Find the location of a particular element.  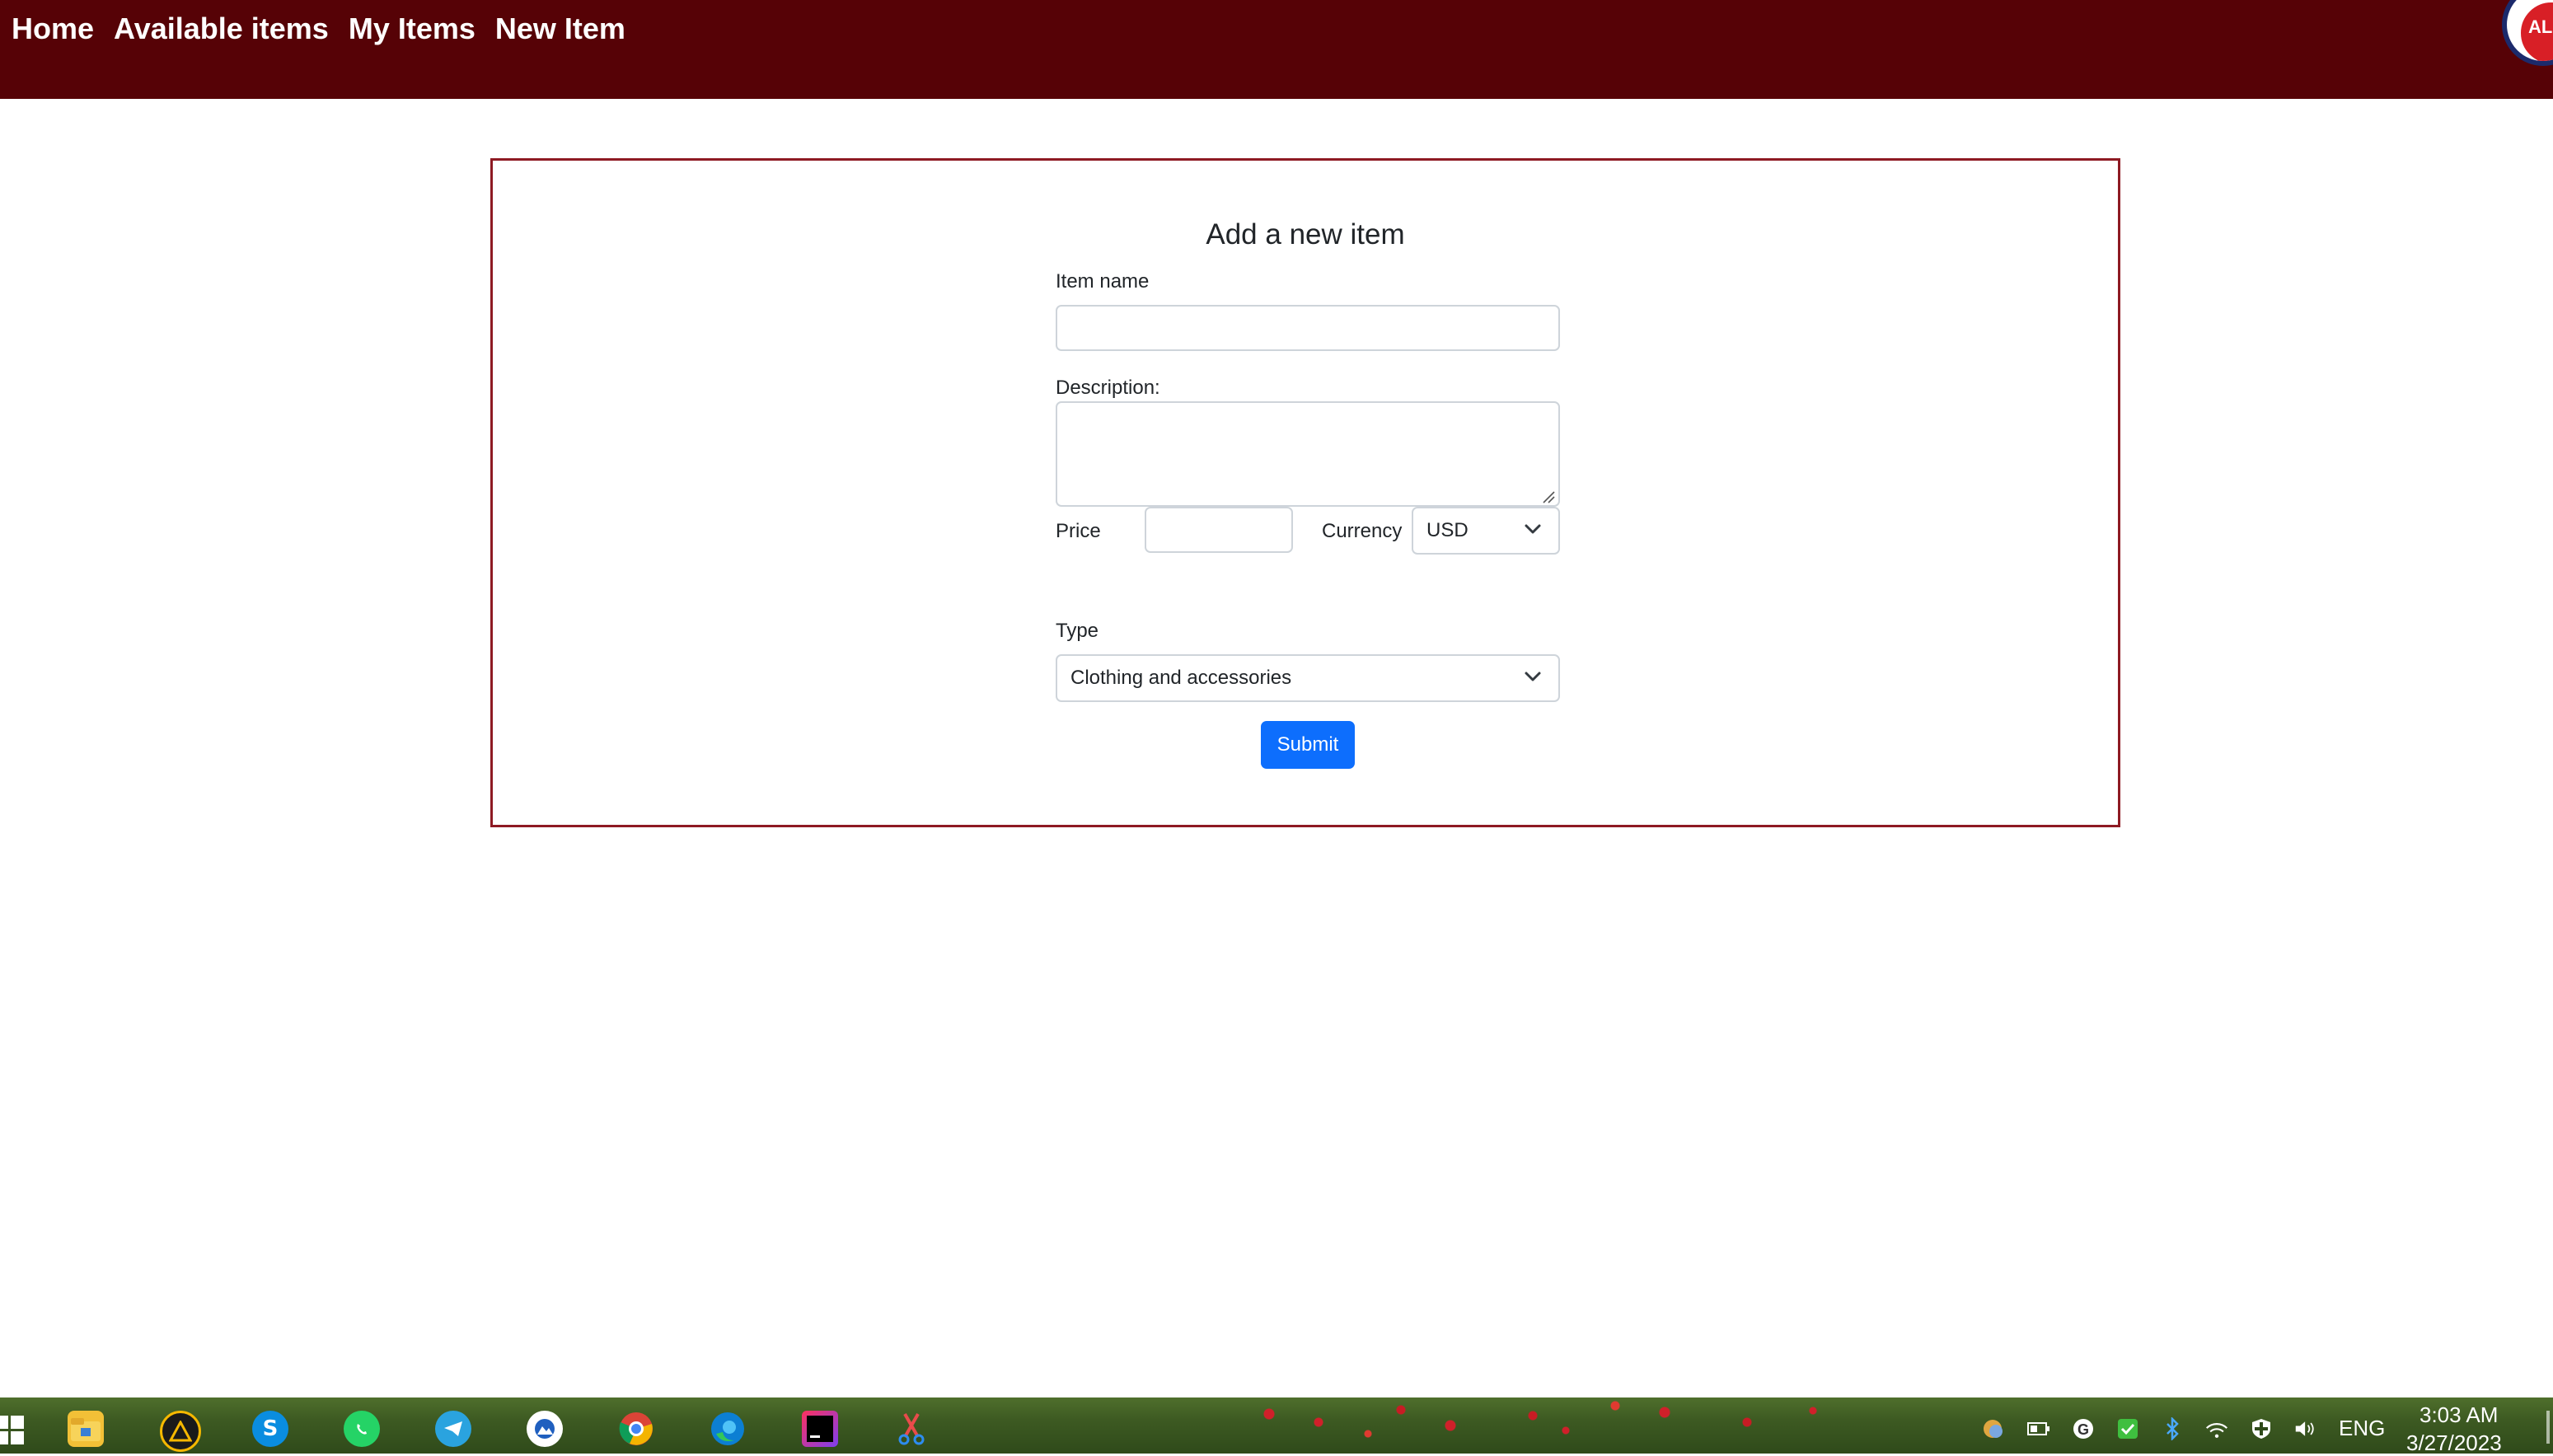

photos-icon is located at coordinates (545, 1429).